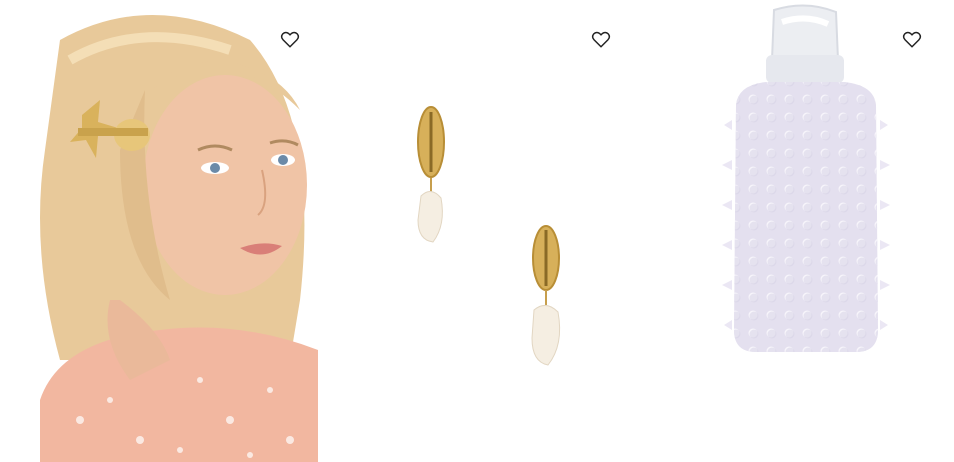 The height and width of the screenshot is (462, 954). I want to click on earring-left, so click(431, 174).